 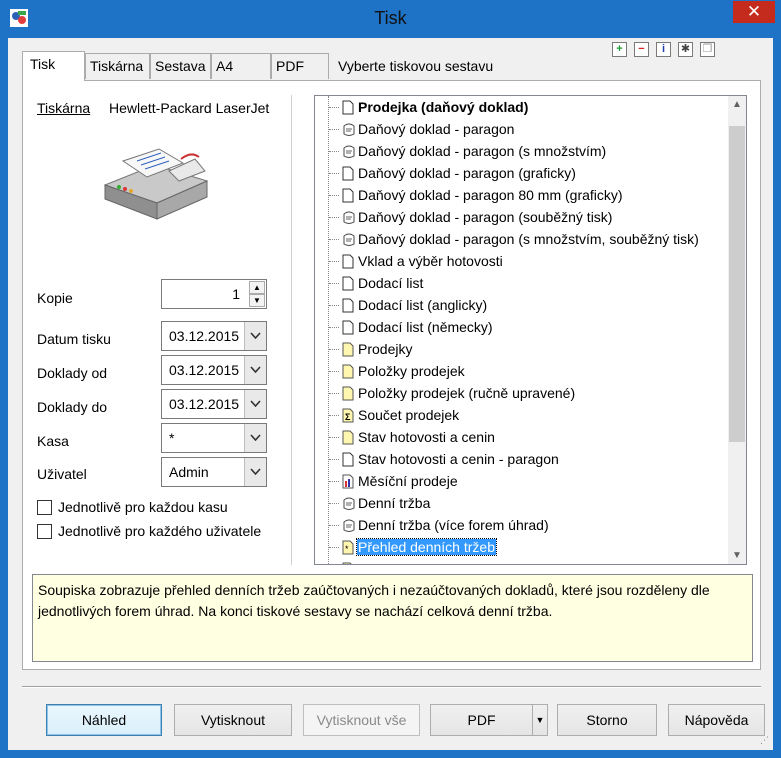 What do you see at coordinates (522, 525) in the screenshot?
I see `list-item: Denní tržba (více forem úhrad)` at bounding box center [522, 525].